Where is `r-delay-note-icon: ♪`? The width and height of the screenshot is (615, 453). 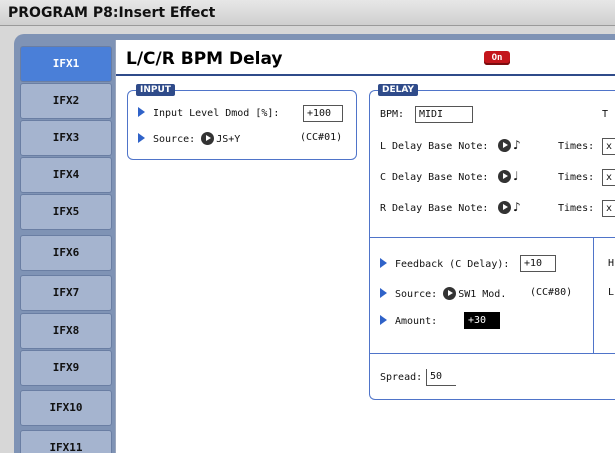
r-delay-note-icon: ♪ is located at coordinates (517, 207).